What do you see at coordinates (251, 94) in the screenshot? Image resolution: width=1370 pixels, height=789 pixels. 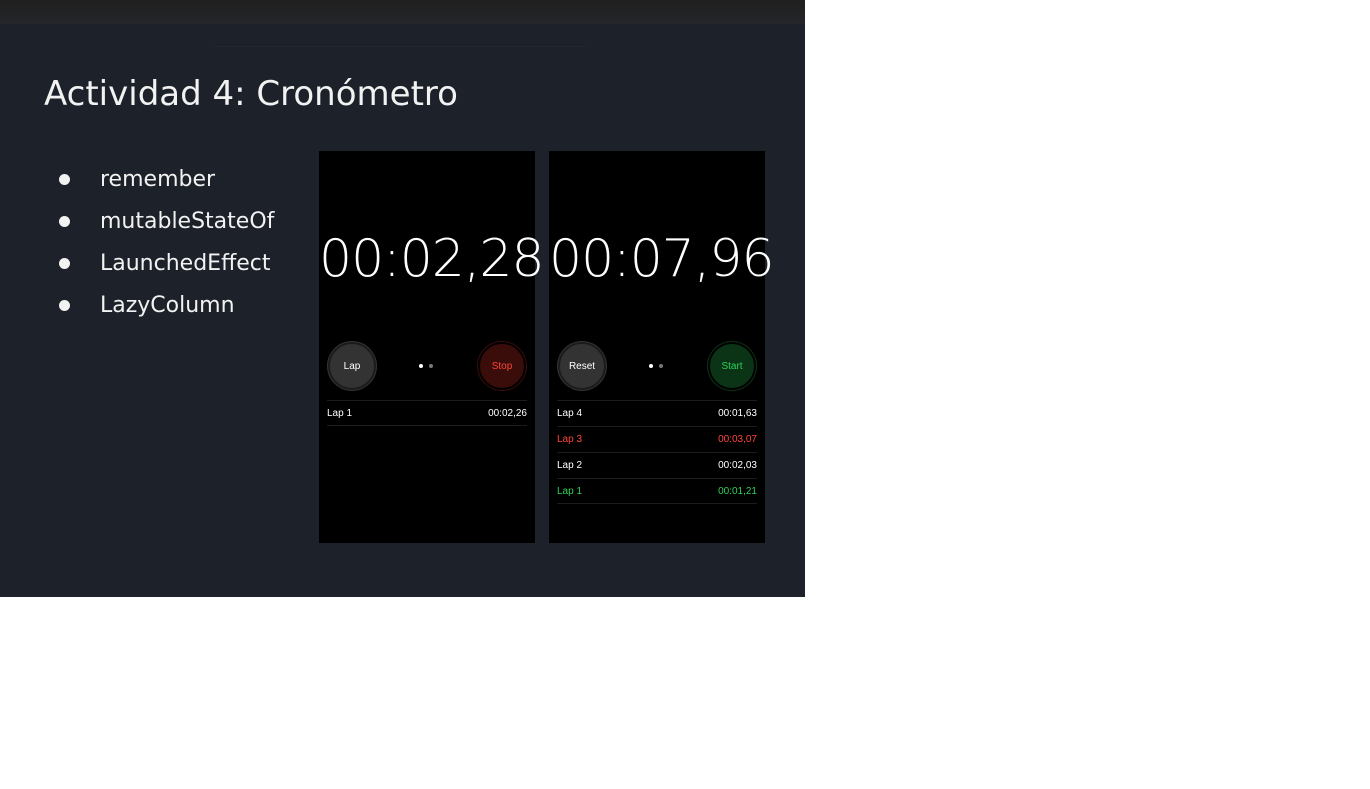 I see `slide-title: Actividad 4: Cronómetro` at bounding box center [251, 94].